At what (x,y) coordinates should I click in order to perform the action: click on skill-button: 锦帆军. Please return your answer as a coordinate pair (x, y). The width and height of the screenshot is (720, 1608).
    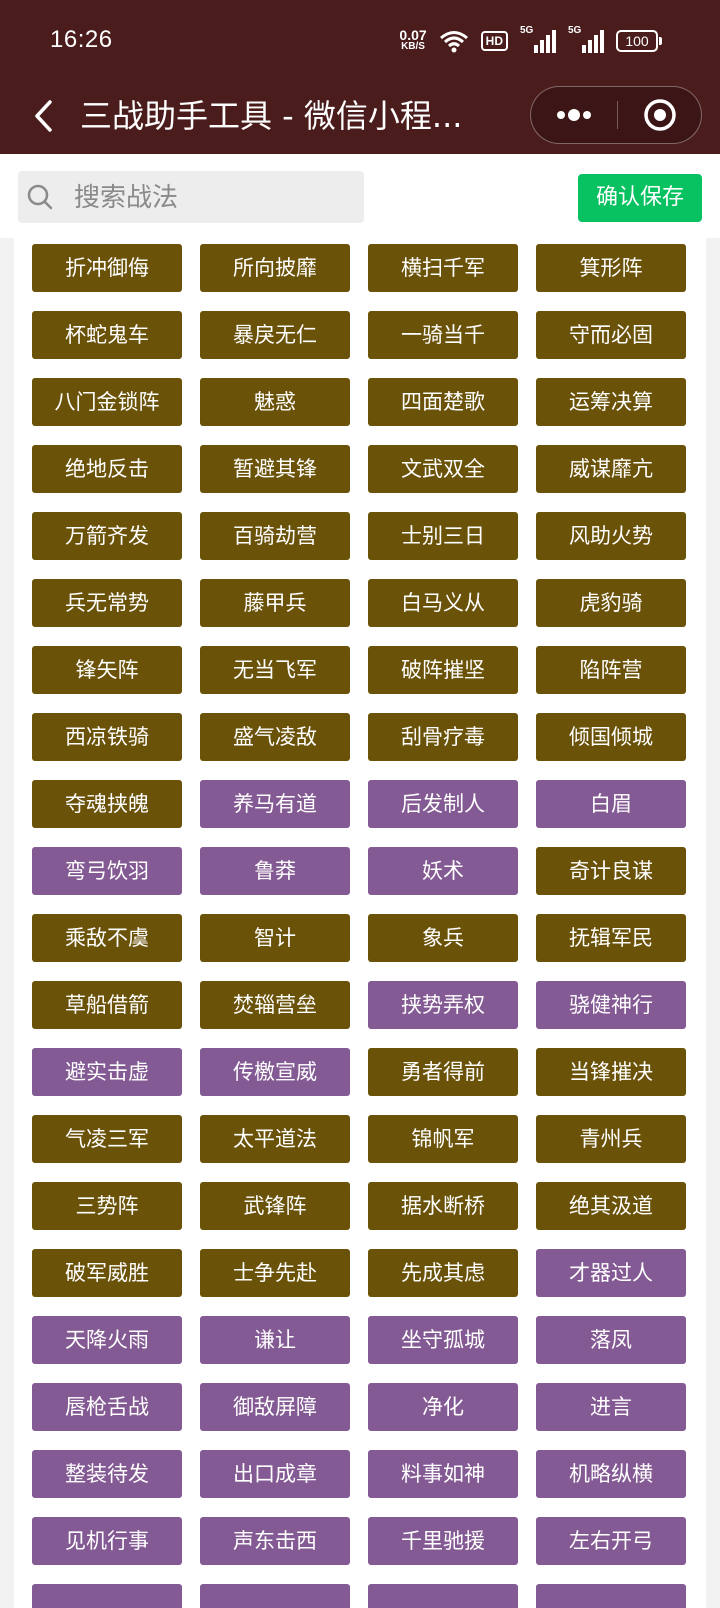
    Looking at the image, I should click on (443, 1139).